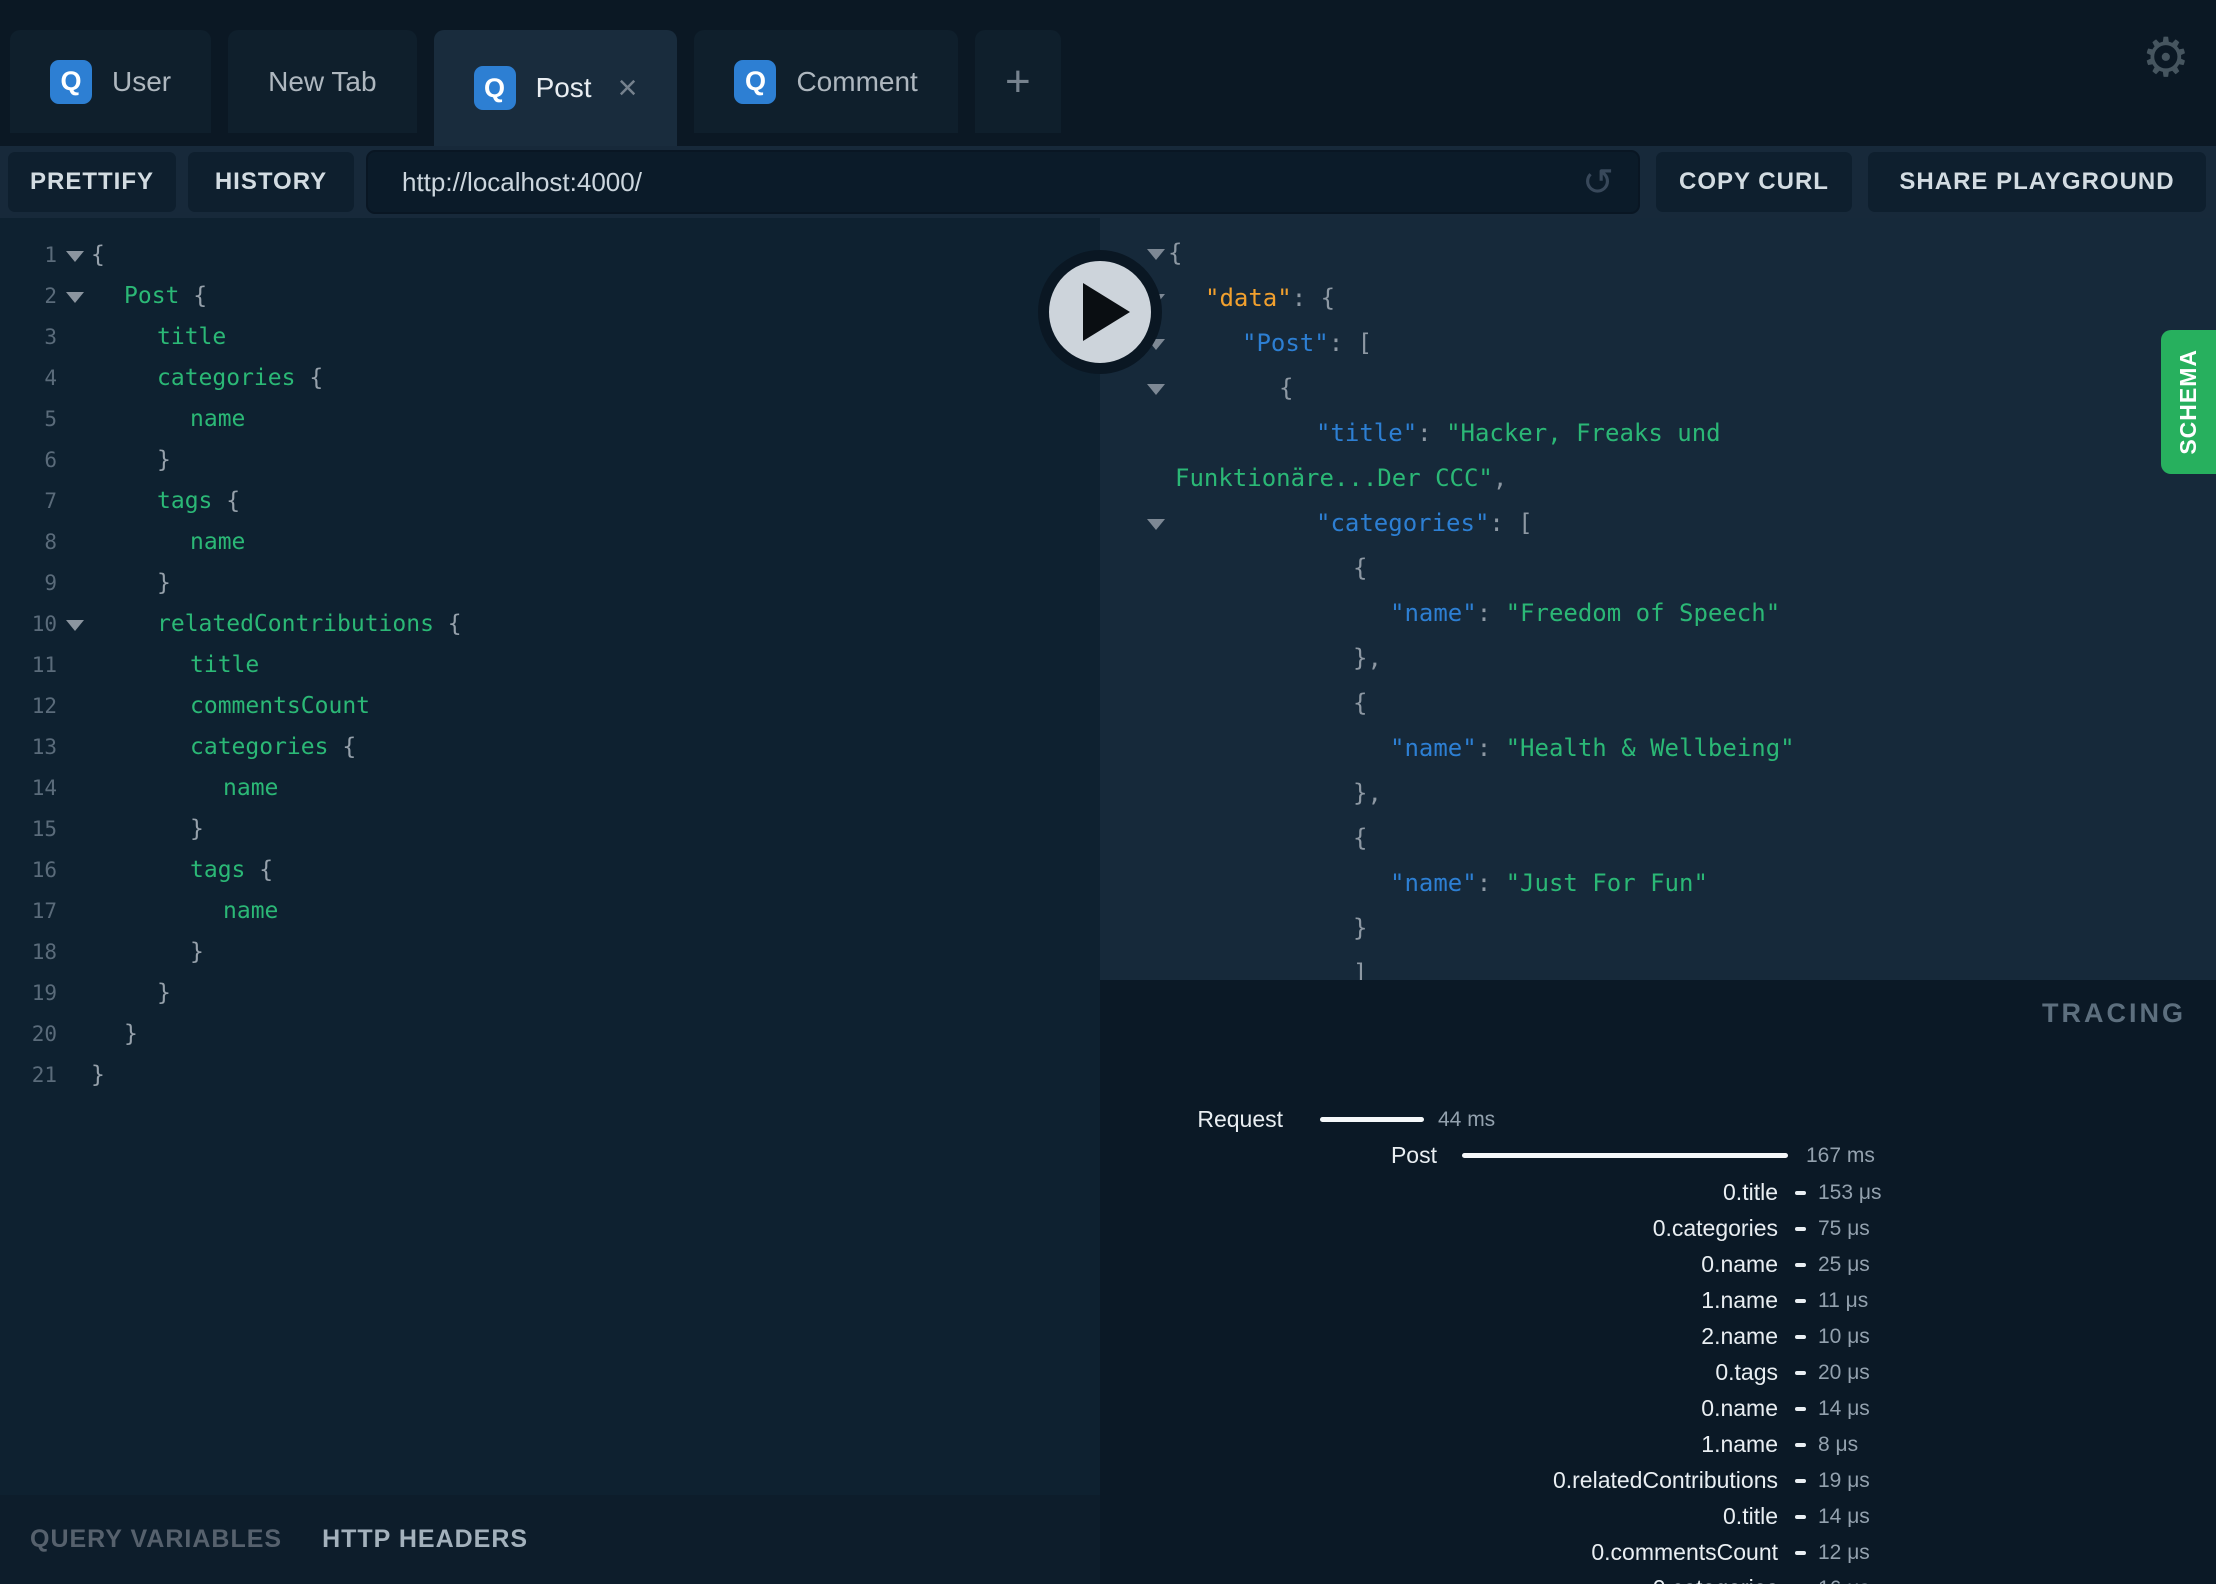  What do you see at coordinates (1658, 1119) in the screenshot?
I see `tracing-row: Request 44 ms` at bounding box center [1658, 1119].